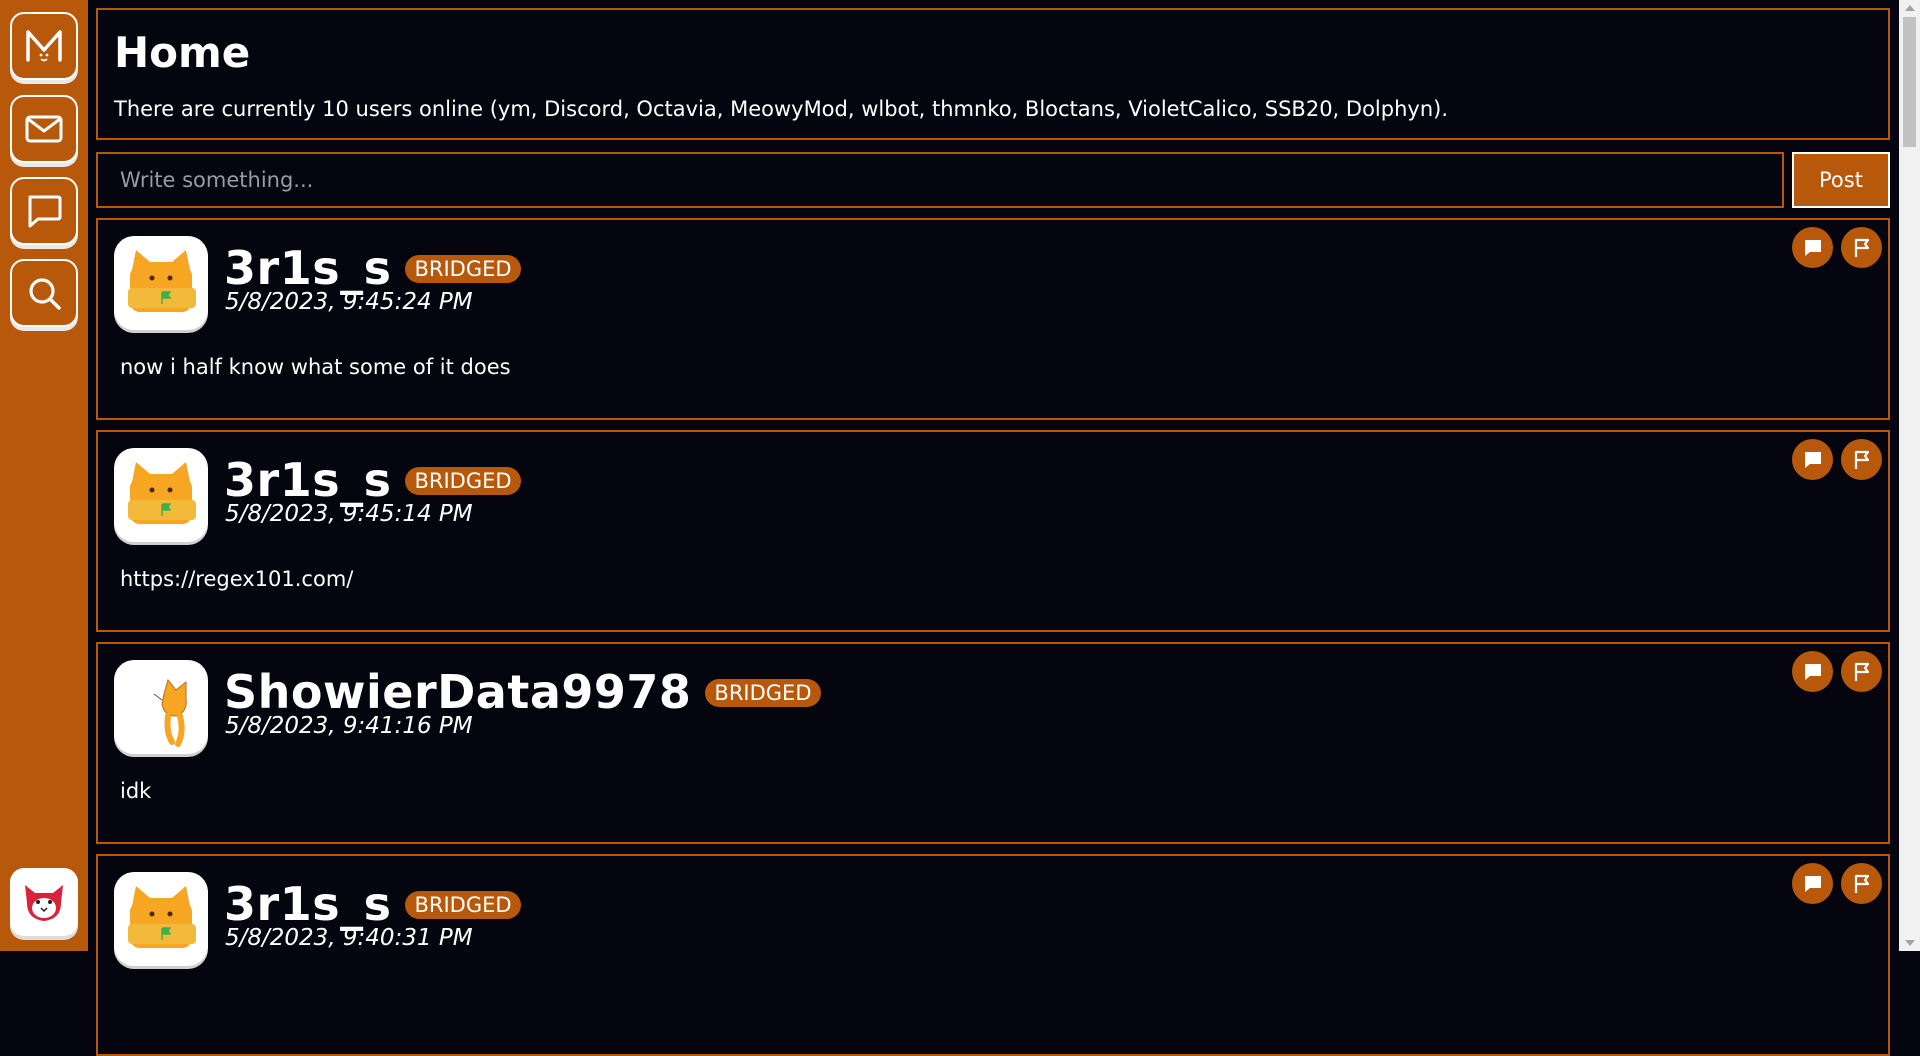  Describe the element at coordinates (182, 52) in the screenshot. I see `page-title: Home` at that location.